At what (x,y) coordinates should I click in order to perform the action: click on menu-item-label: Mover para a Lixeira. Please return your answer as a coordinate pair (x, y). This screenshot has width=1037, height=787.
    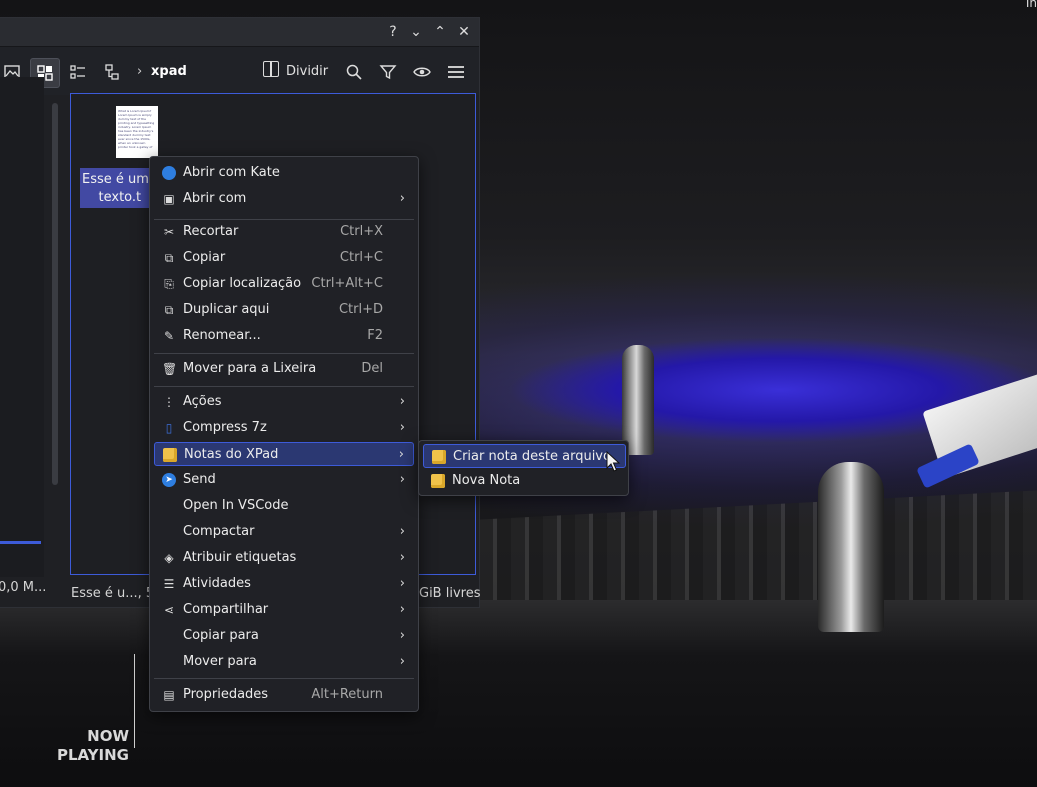
    Looking at the image, I should click on (250, 368).